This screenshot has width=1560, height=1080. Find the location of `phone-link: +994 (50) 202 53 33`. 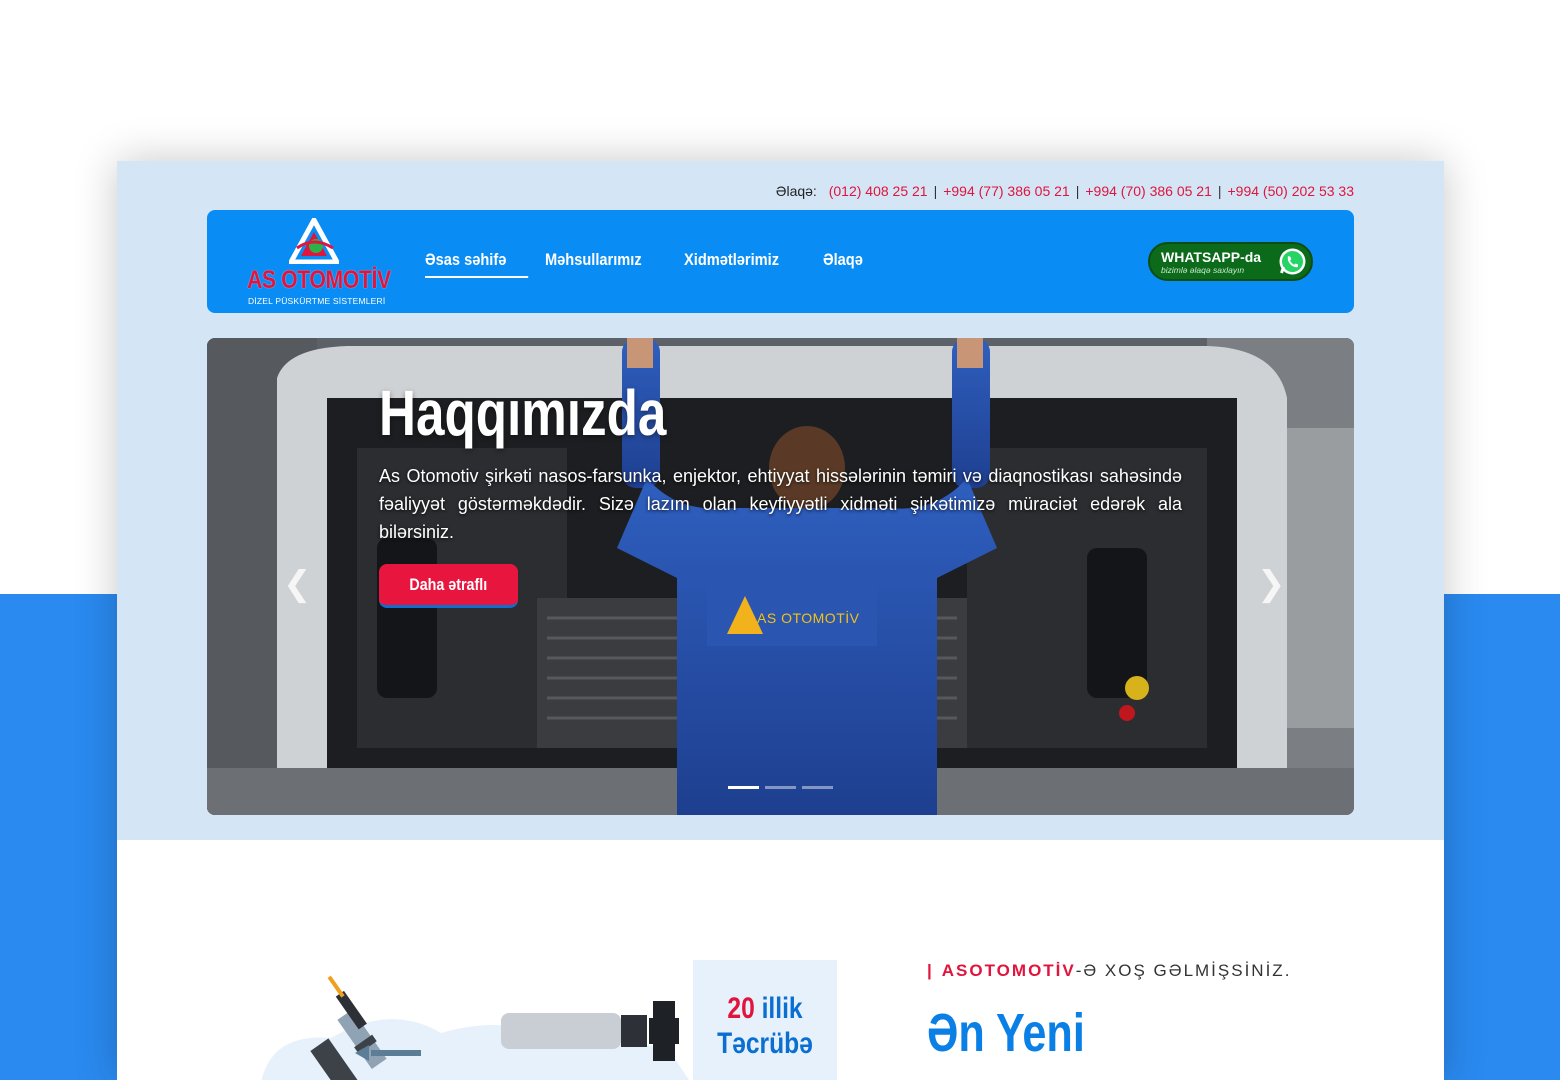

phone-link: +994 (50) 202 53 33 is located at coordinates (1291, 191).